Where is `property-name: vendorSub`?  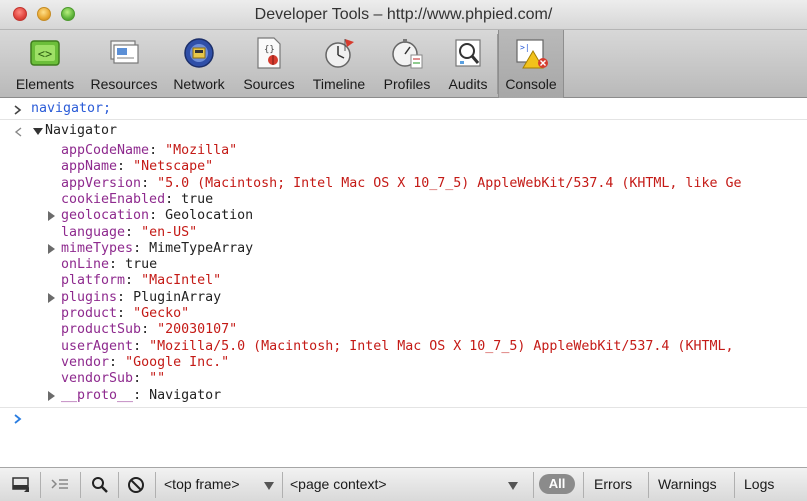
property-name: vendorSub is located at coordinates (97, 378).